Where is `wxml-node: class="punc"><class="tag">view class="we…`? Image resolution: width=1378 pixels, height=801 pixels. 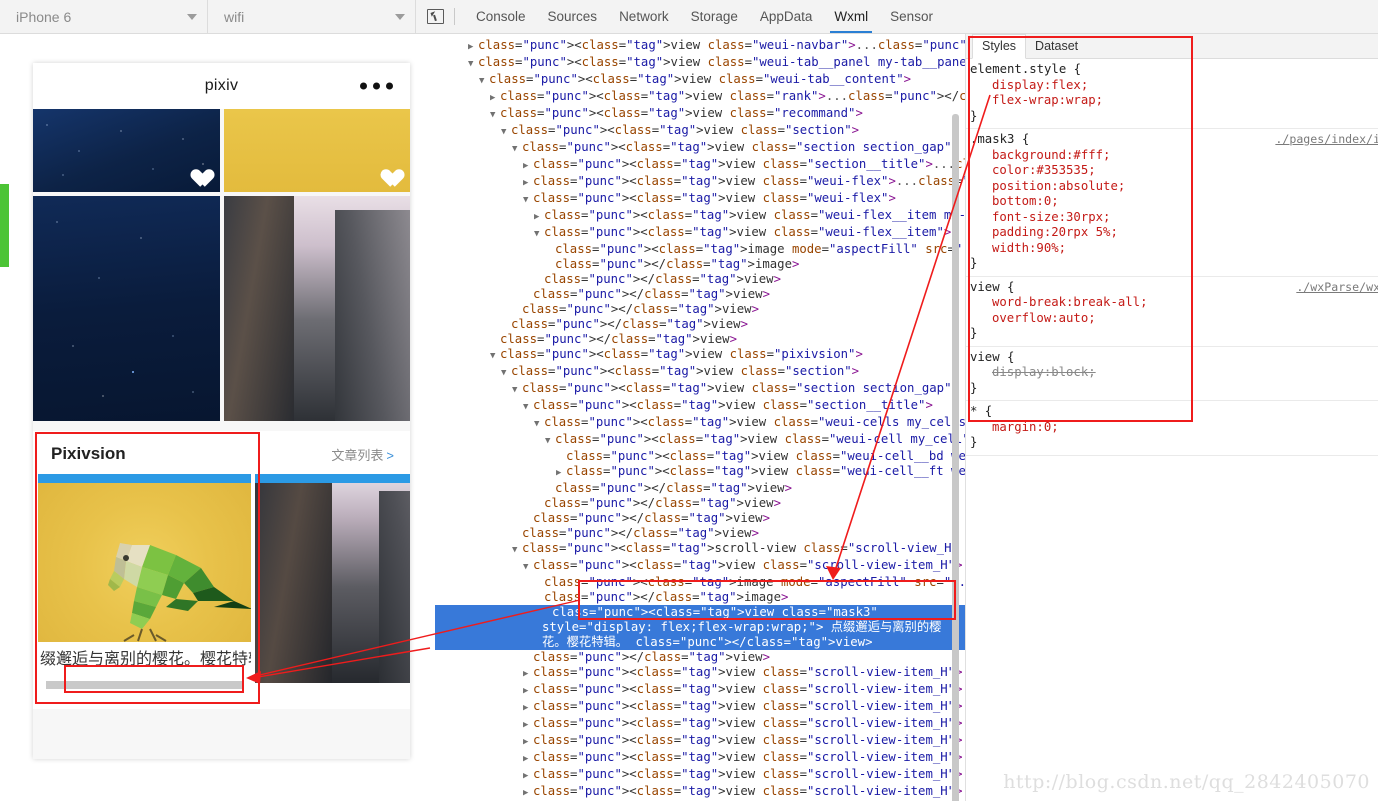
wxml-node: class="punc"><class="tag">view class="we… is located at coordinates (700, 456).